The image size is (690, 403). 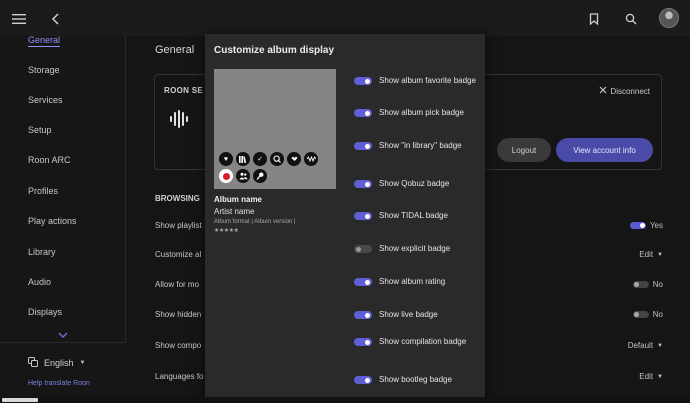 What do you see at coordinates (42, 252) in the screenshot?
I see `sidebar-item-library: Library` at bounding box center [42, 252].